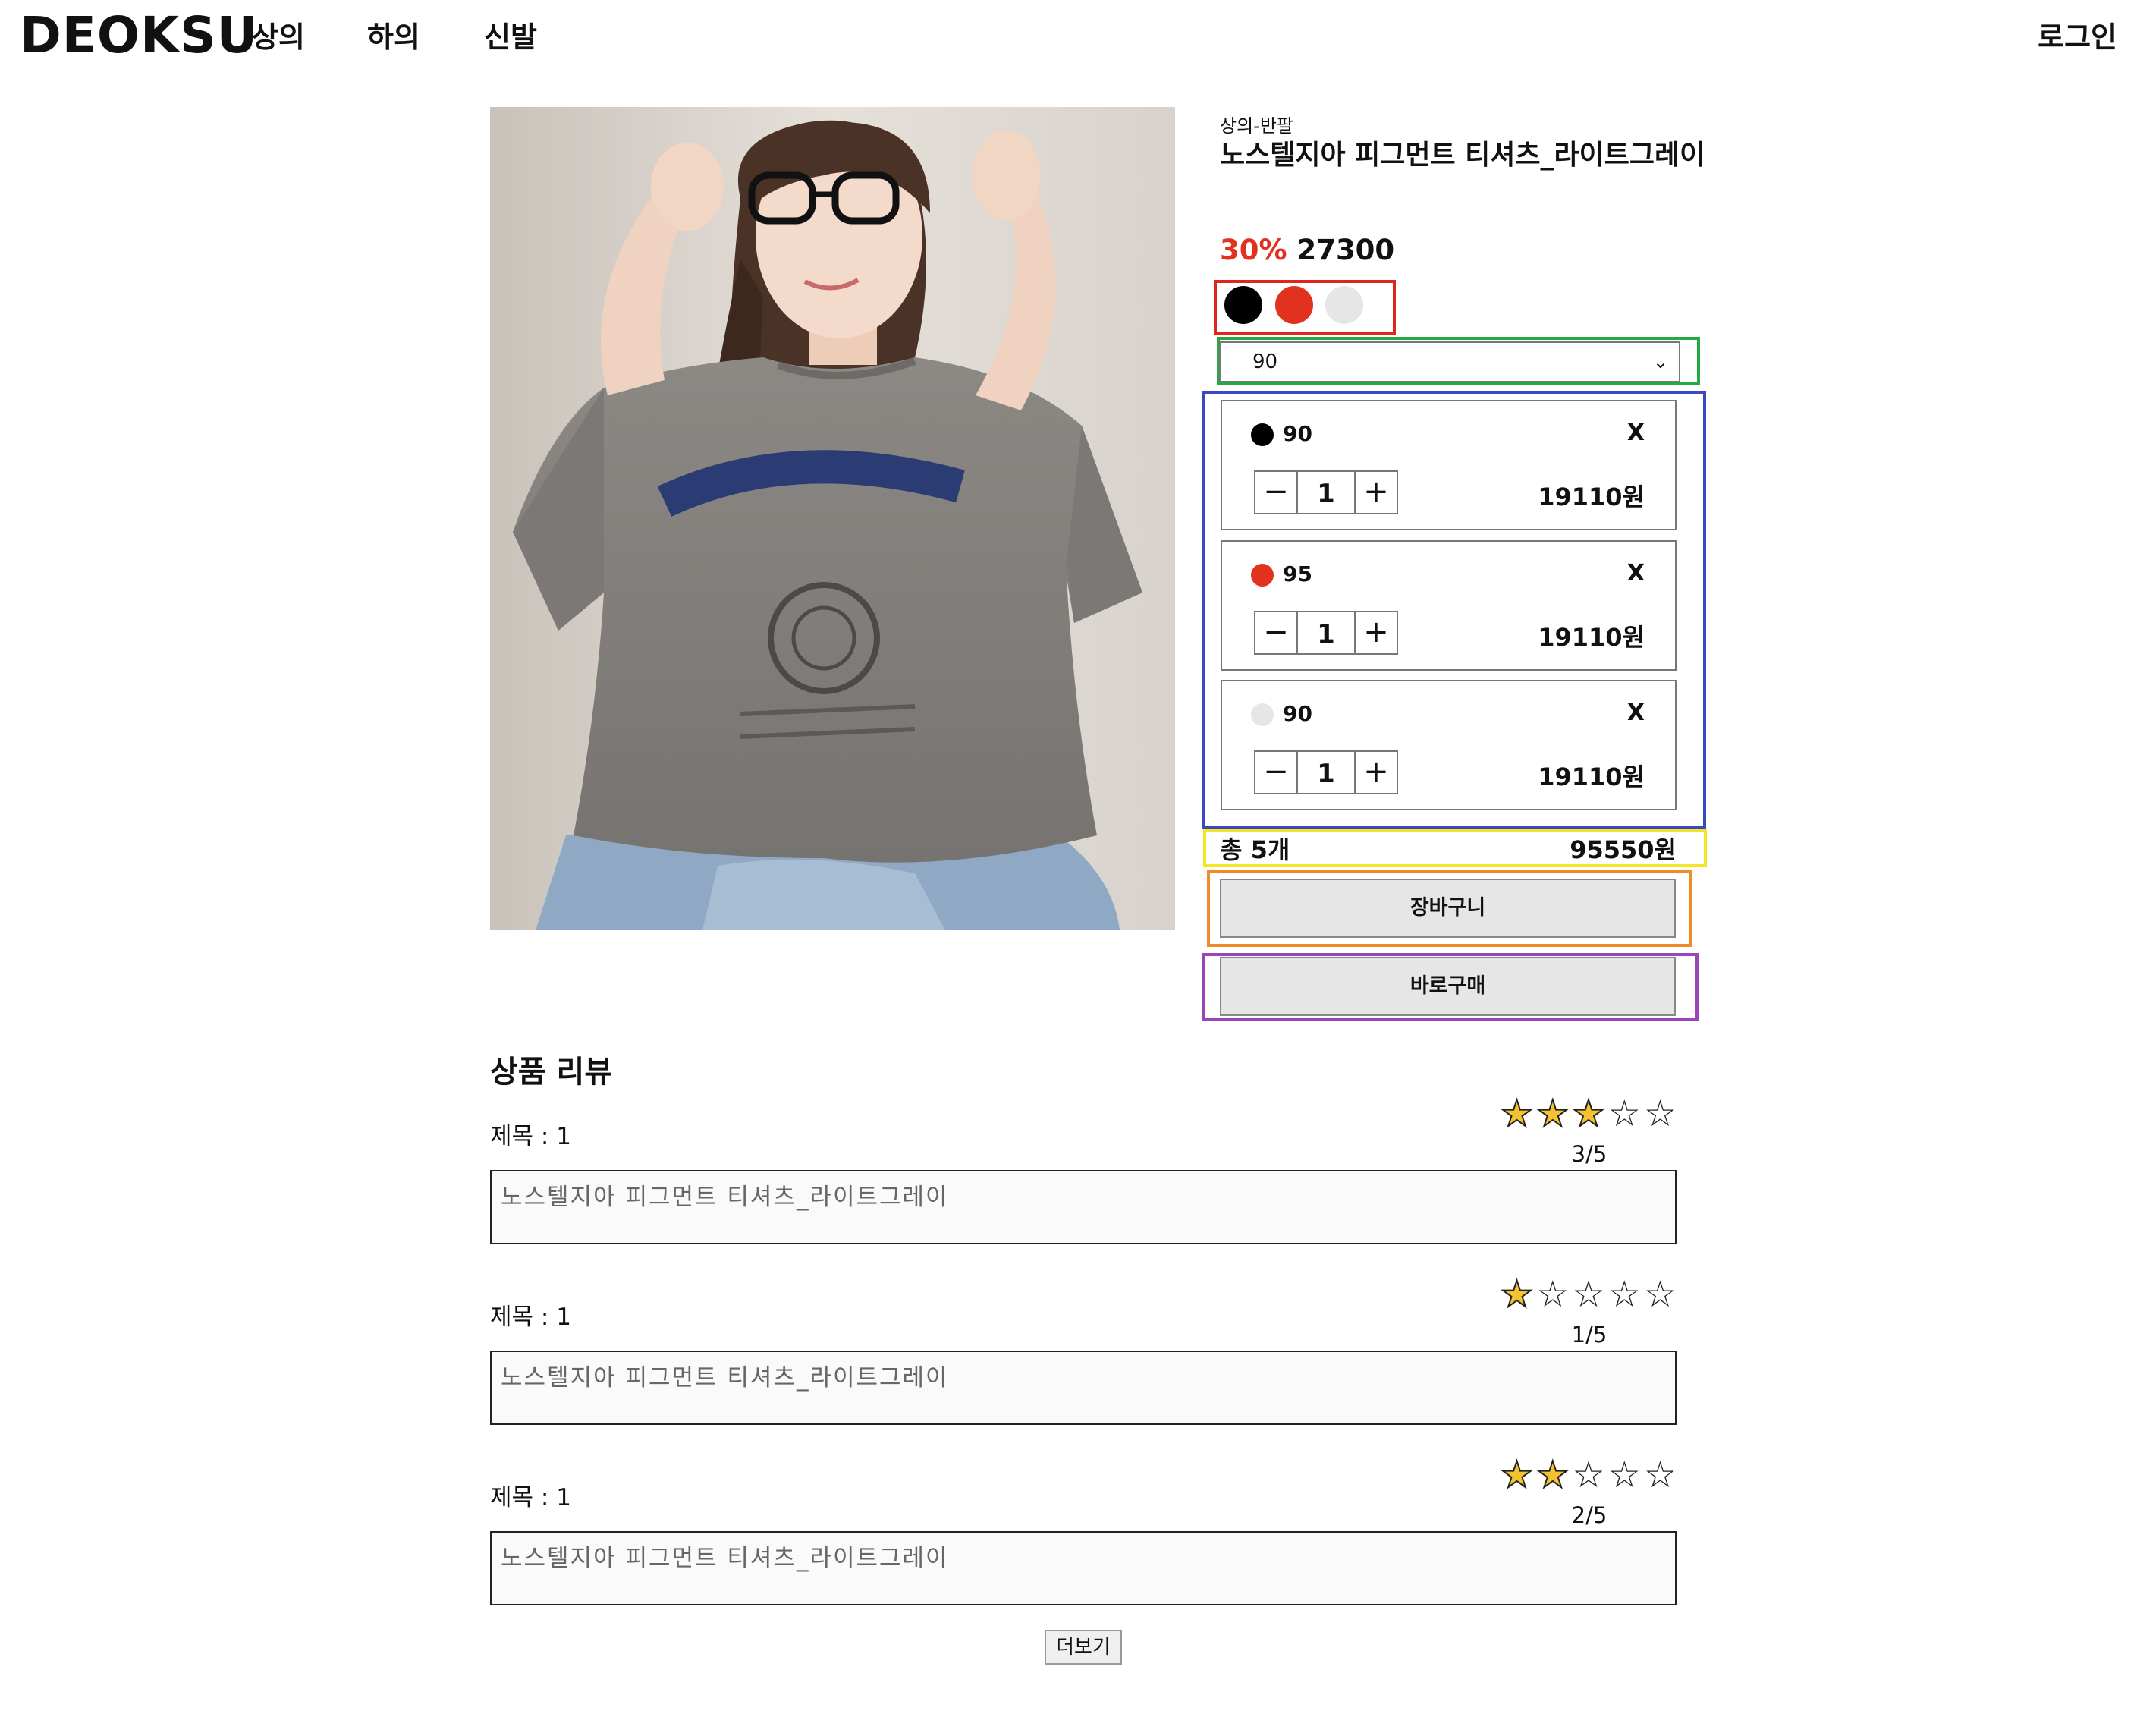 The width and height of the screenshot is (2137, 1736). What do you see at coordinates (1448, 908) in the screenshot?
I see `add-to-cart-button: 장바구니` at bounding box center [1448, 908].